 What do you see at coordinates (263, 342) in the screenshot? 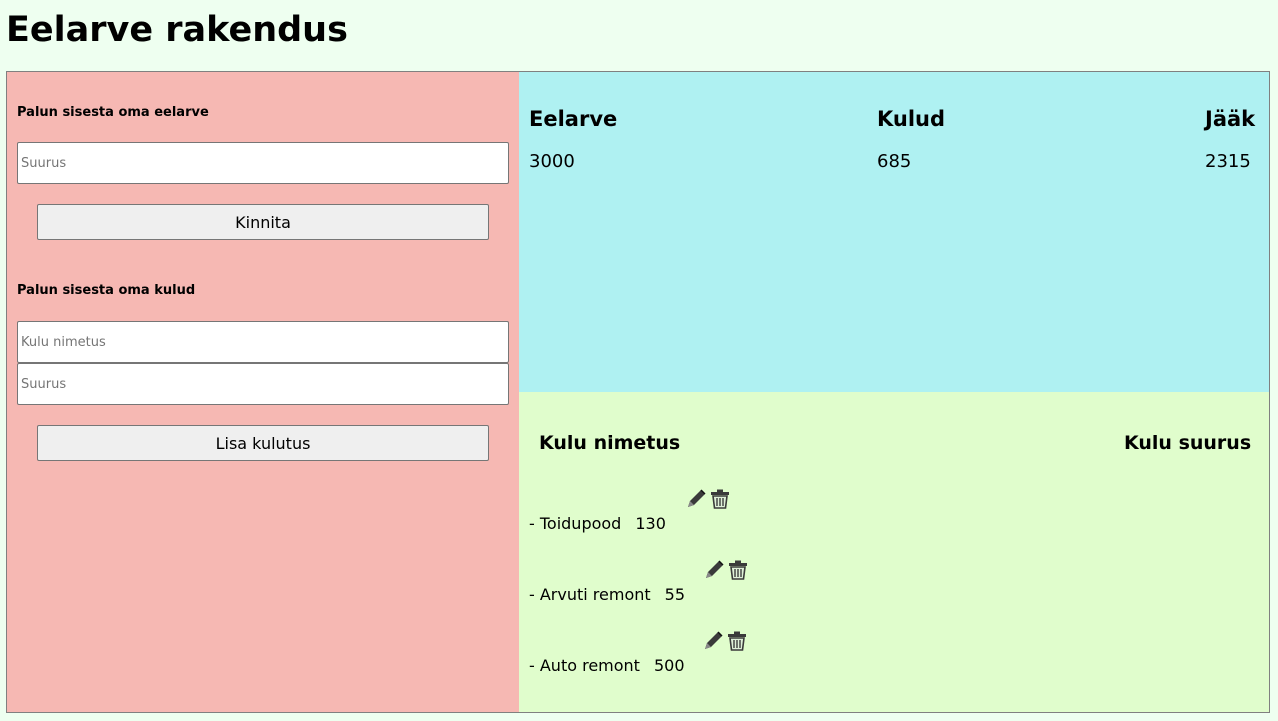
I see `expense-name-input` at bounding box center [263, 342].